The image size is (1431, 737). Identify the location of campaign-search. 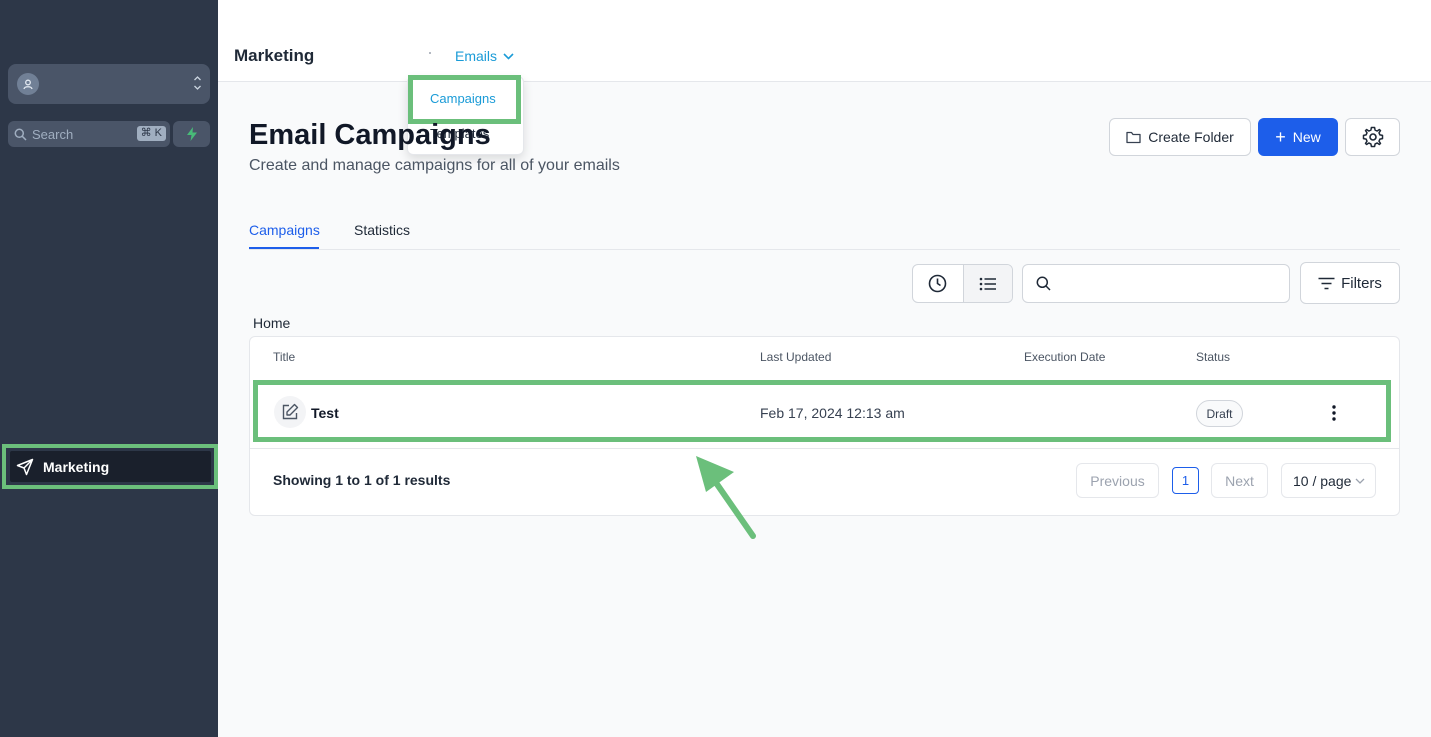
(1156, 283).